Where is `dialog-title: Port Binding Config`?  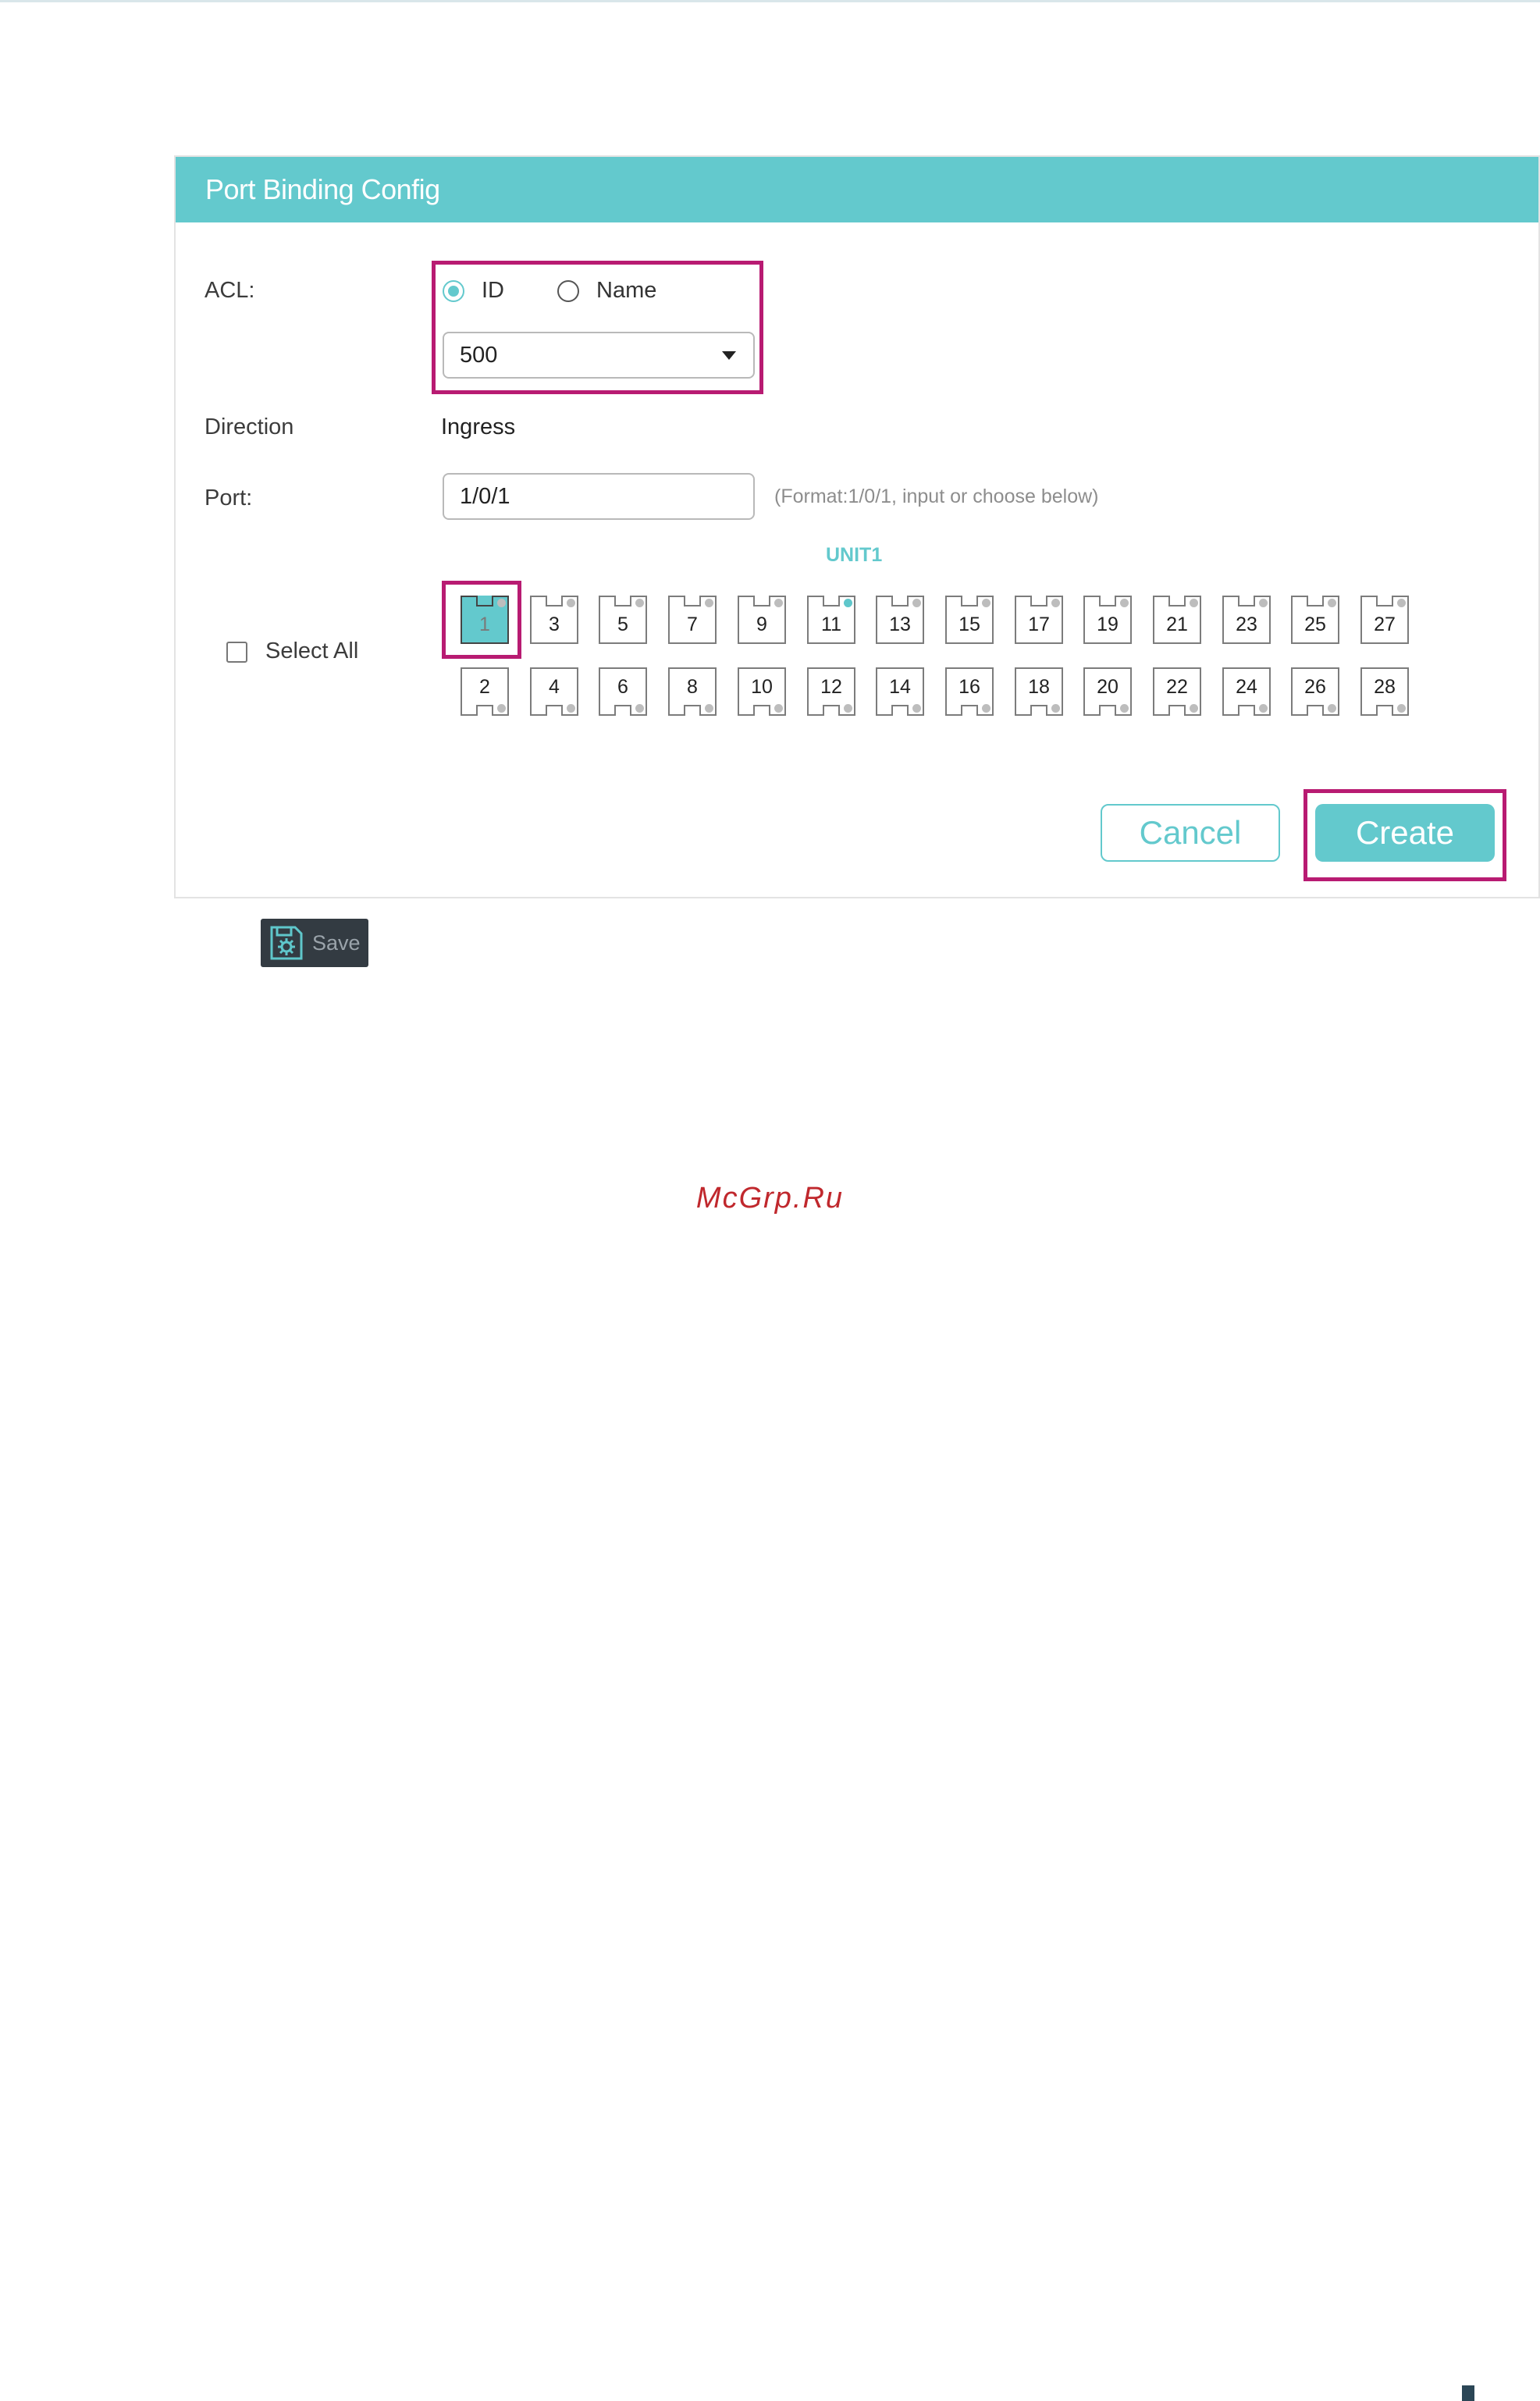 dialog-title: Port Binding Config is located at coordinates (857, 189).